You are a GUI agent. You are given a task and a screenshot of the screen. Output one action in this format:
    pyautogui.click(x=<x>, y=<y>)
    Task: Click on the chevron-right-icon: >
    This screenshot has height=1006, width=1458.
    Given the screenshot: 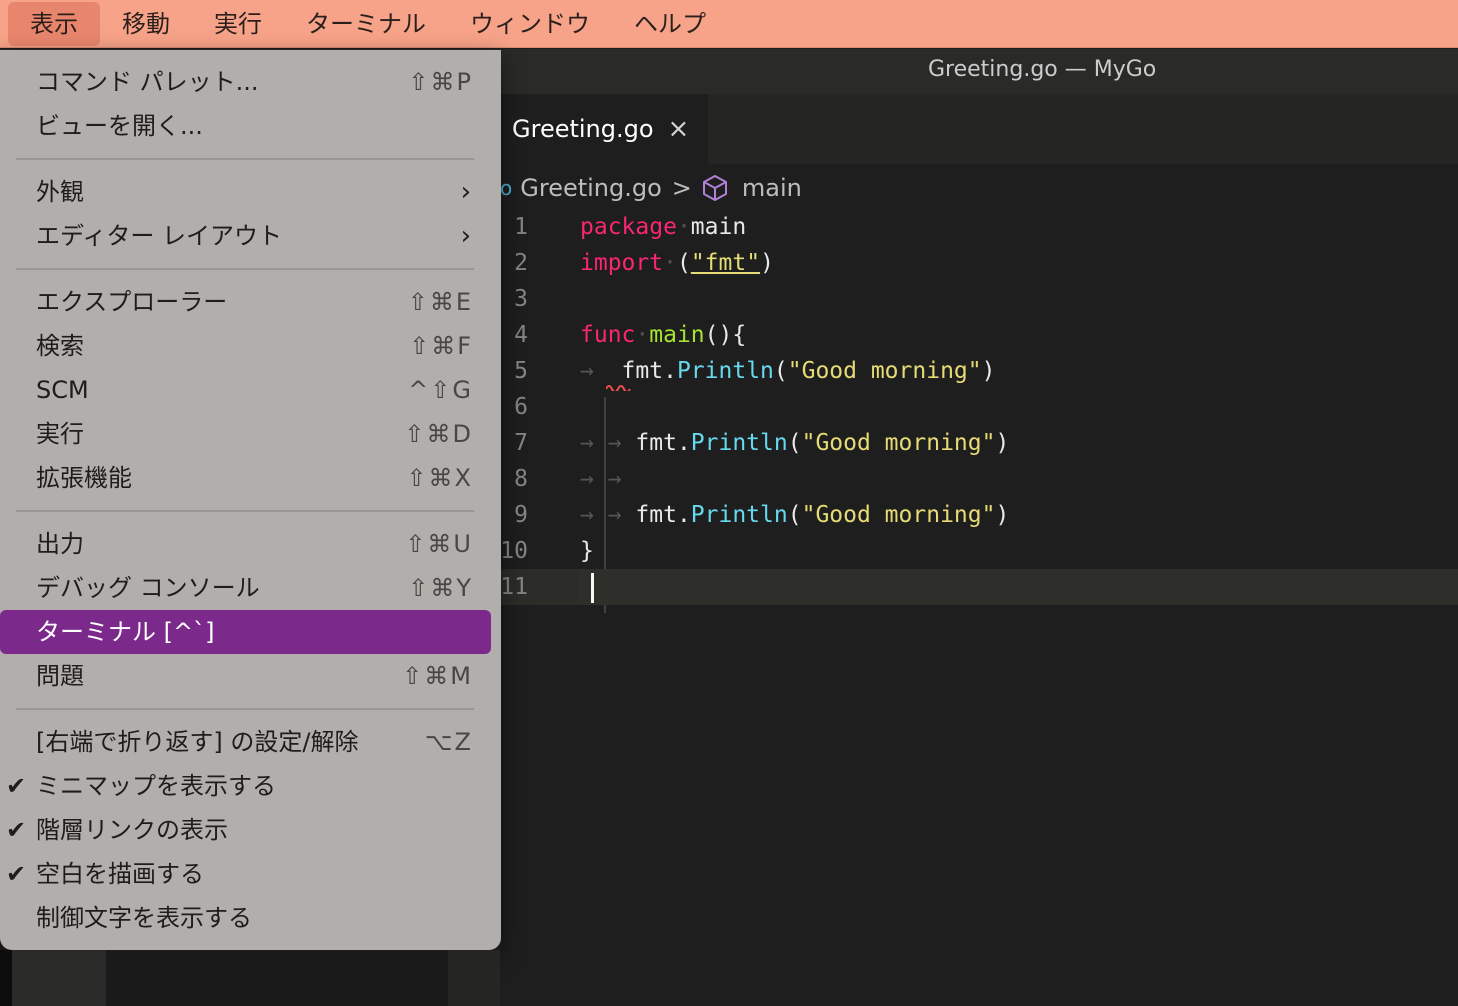 What is the action you would take?
    pyautogui.click(x=681, y=188)
    